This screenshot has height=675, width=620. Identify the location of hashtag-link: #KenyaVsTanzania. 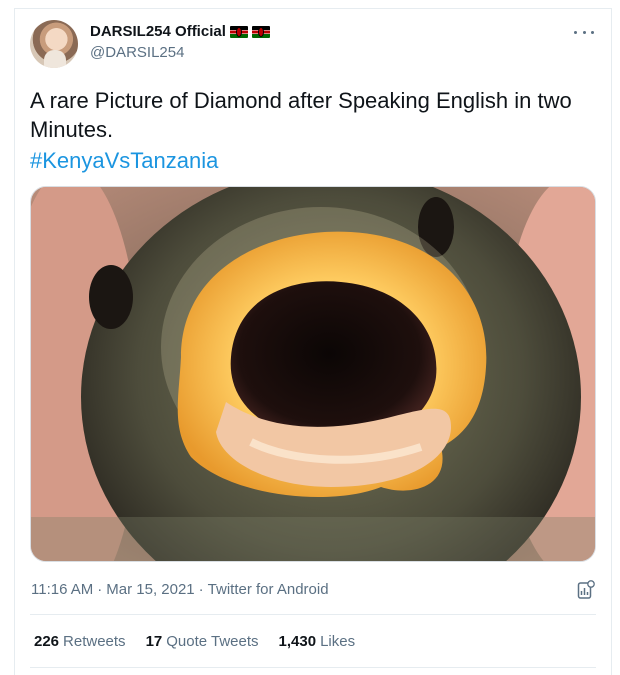
(124, 160).